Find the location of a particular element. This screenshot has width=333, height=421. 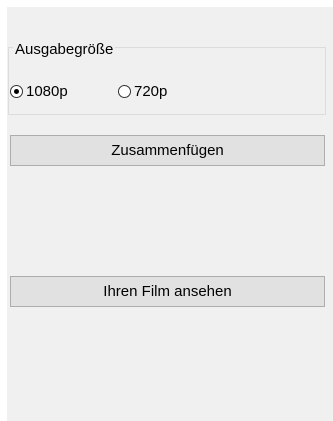

radio-1080p-circle is located at coordinates (16, 91).